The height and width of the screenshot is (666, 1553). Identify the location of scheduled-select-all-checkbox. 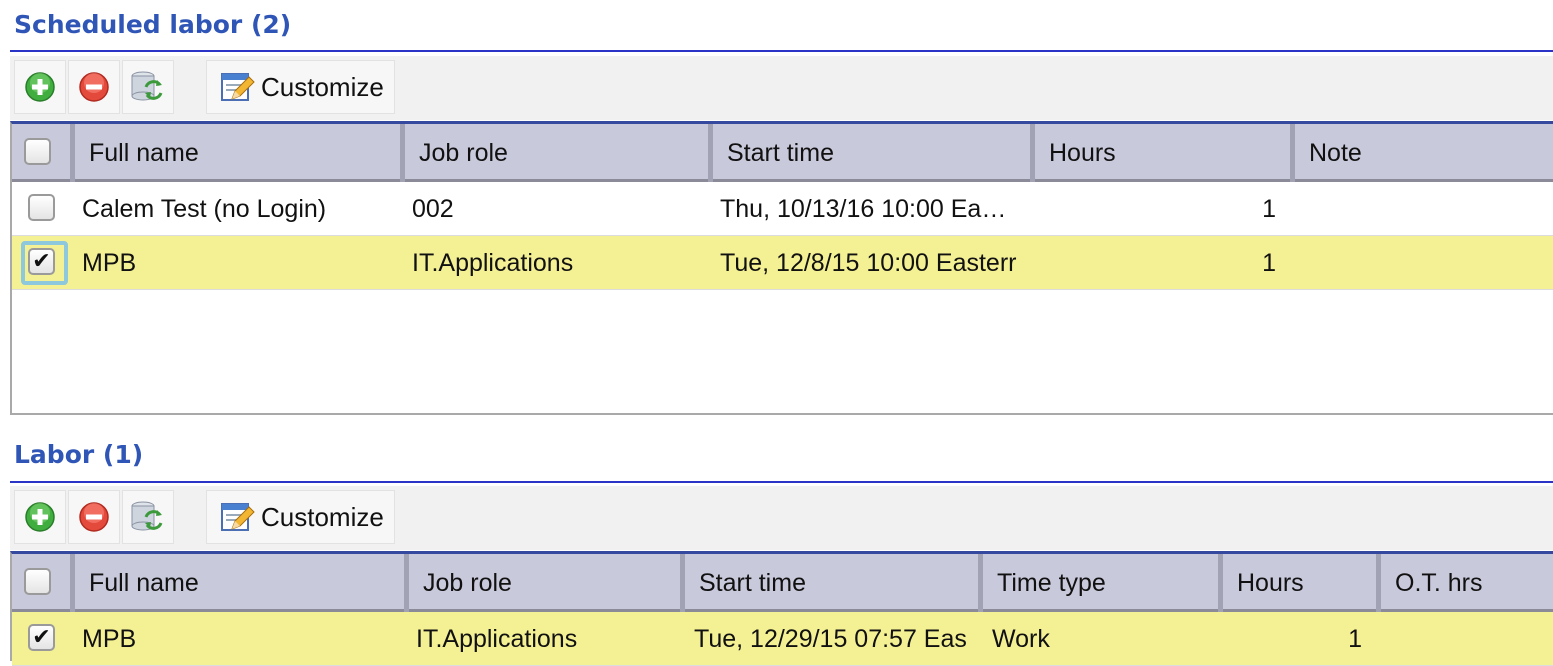
(37, 151).